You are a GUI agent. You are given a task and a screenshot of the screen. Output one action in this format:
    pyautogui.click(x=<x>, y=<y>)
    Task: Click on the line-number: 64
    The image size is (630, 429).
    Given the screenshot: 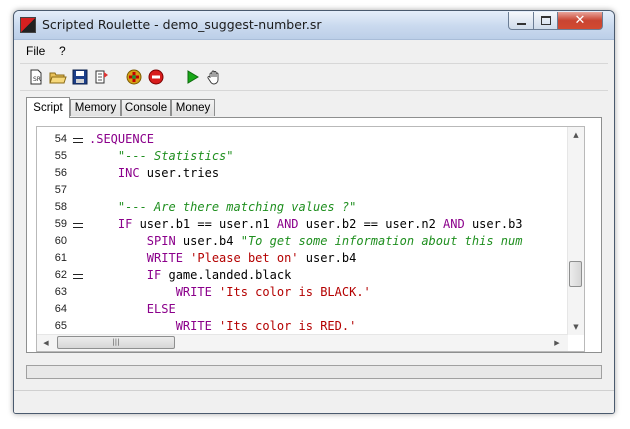 What is the action you would take?
    pyautogui.click(x=60, y=309)
    